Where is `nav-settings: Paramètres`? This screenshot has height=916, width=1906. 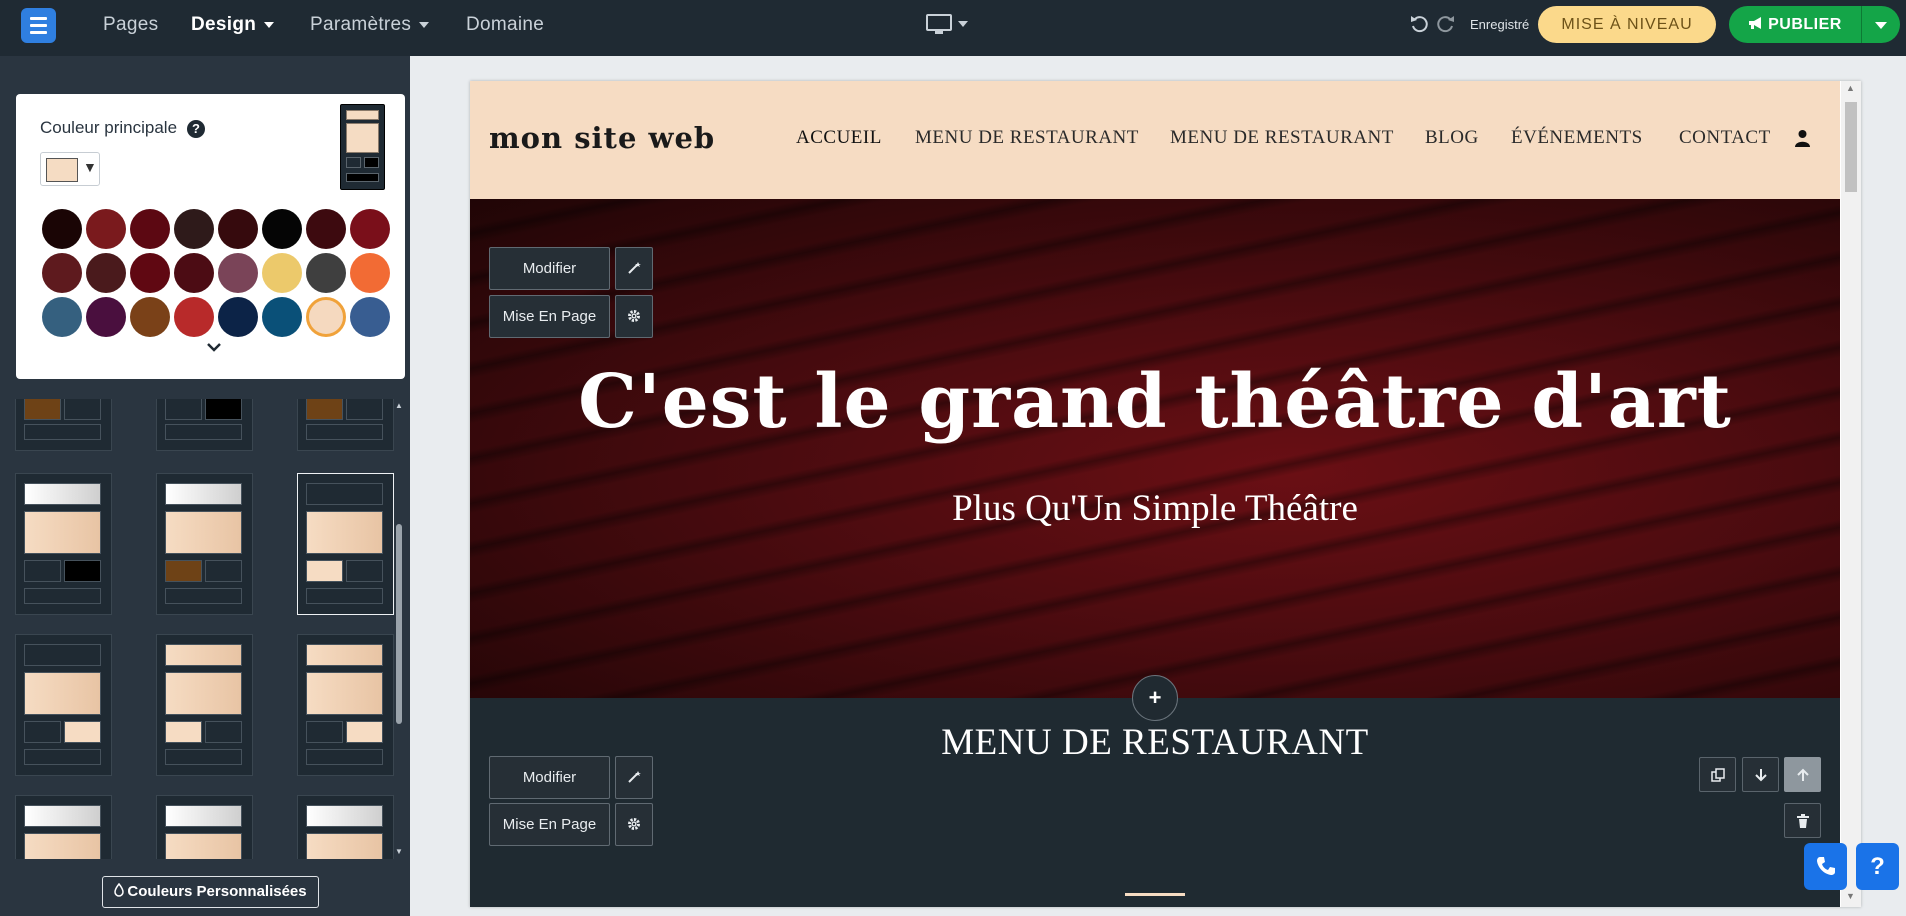
nav-settings: Paramètres is located at coordinates (370, 25).